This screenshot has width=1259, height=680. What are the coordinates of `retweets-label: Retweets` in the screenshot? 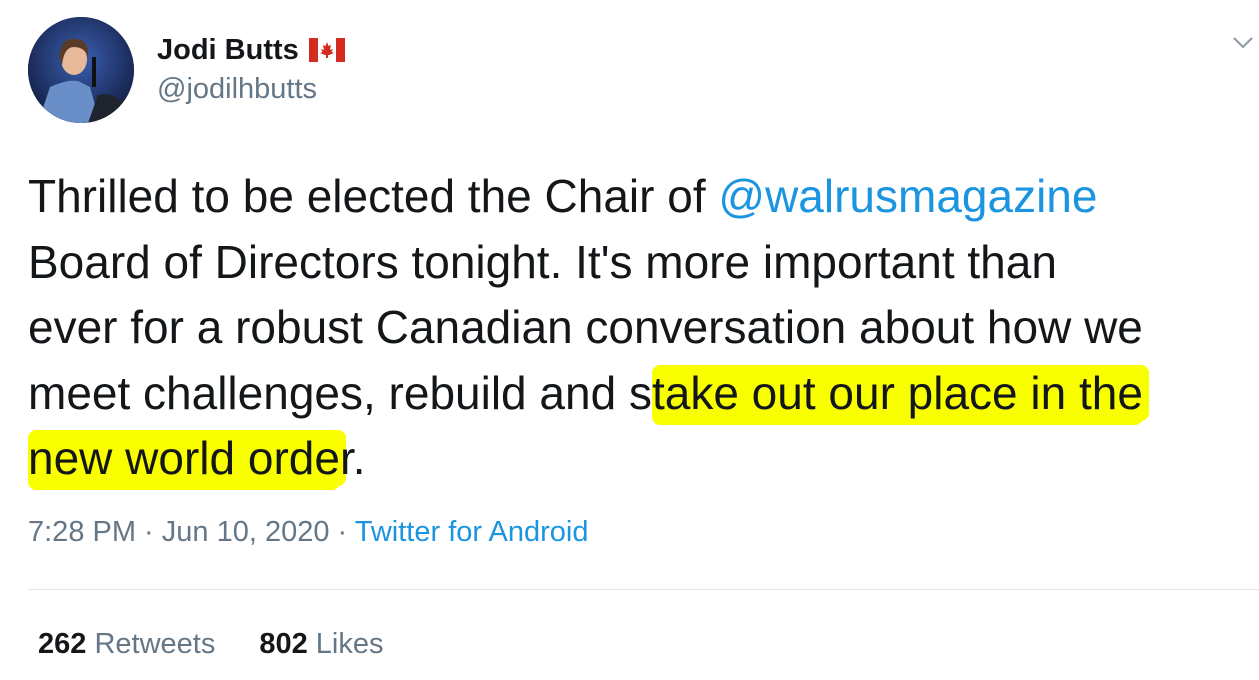 It's located at (155, 644).